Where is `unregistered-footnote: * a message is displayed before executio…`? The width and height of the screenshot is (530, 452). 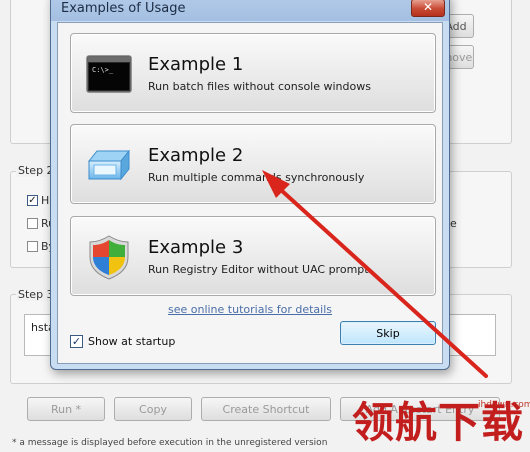
unregistered-footnote: * a message is displayed before executio… is located at coordinates (170, 443).